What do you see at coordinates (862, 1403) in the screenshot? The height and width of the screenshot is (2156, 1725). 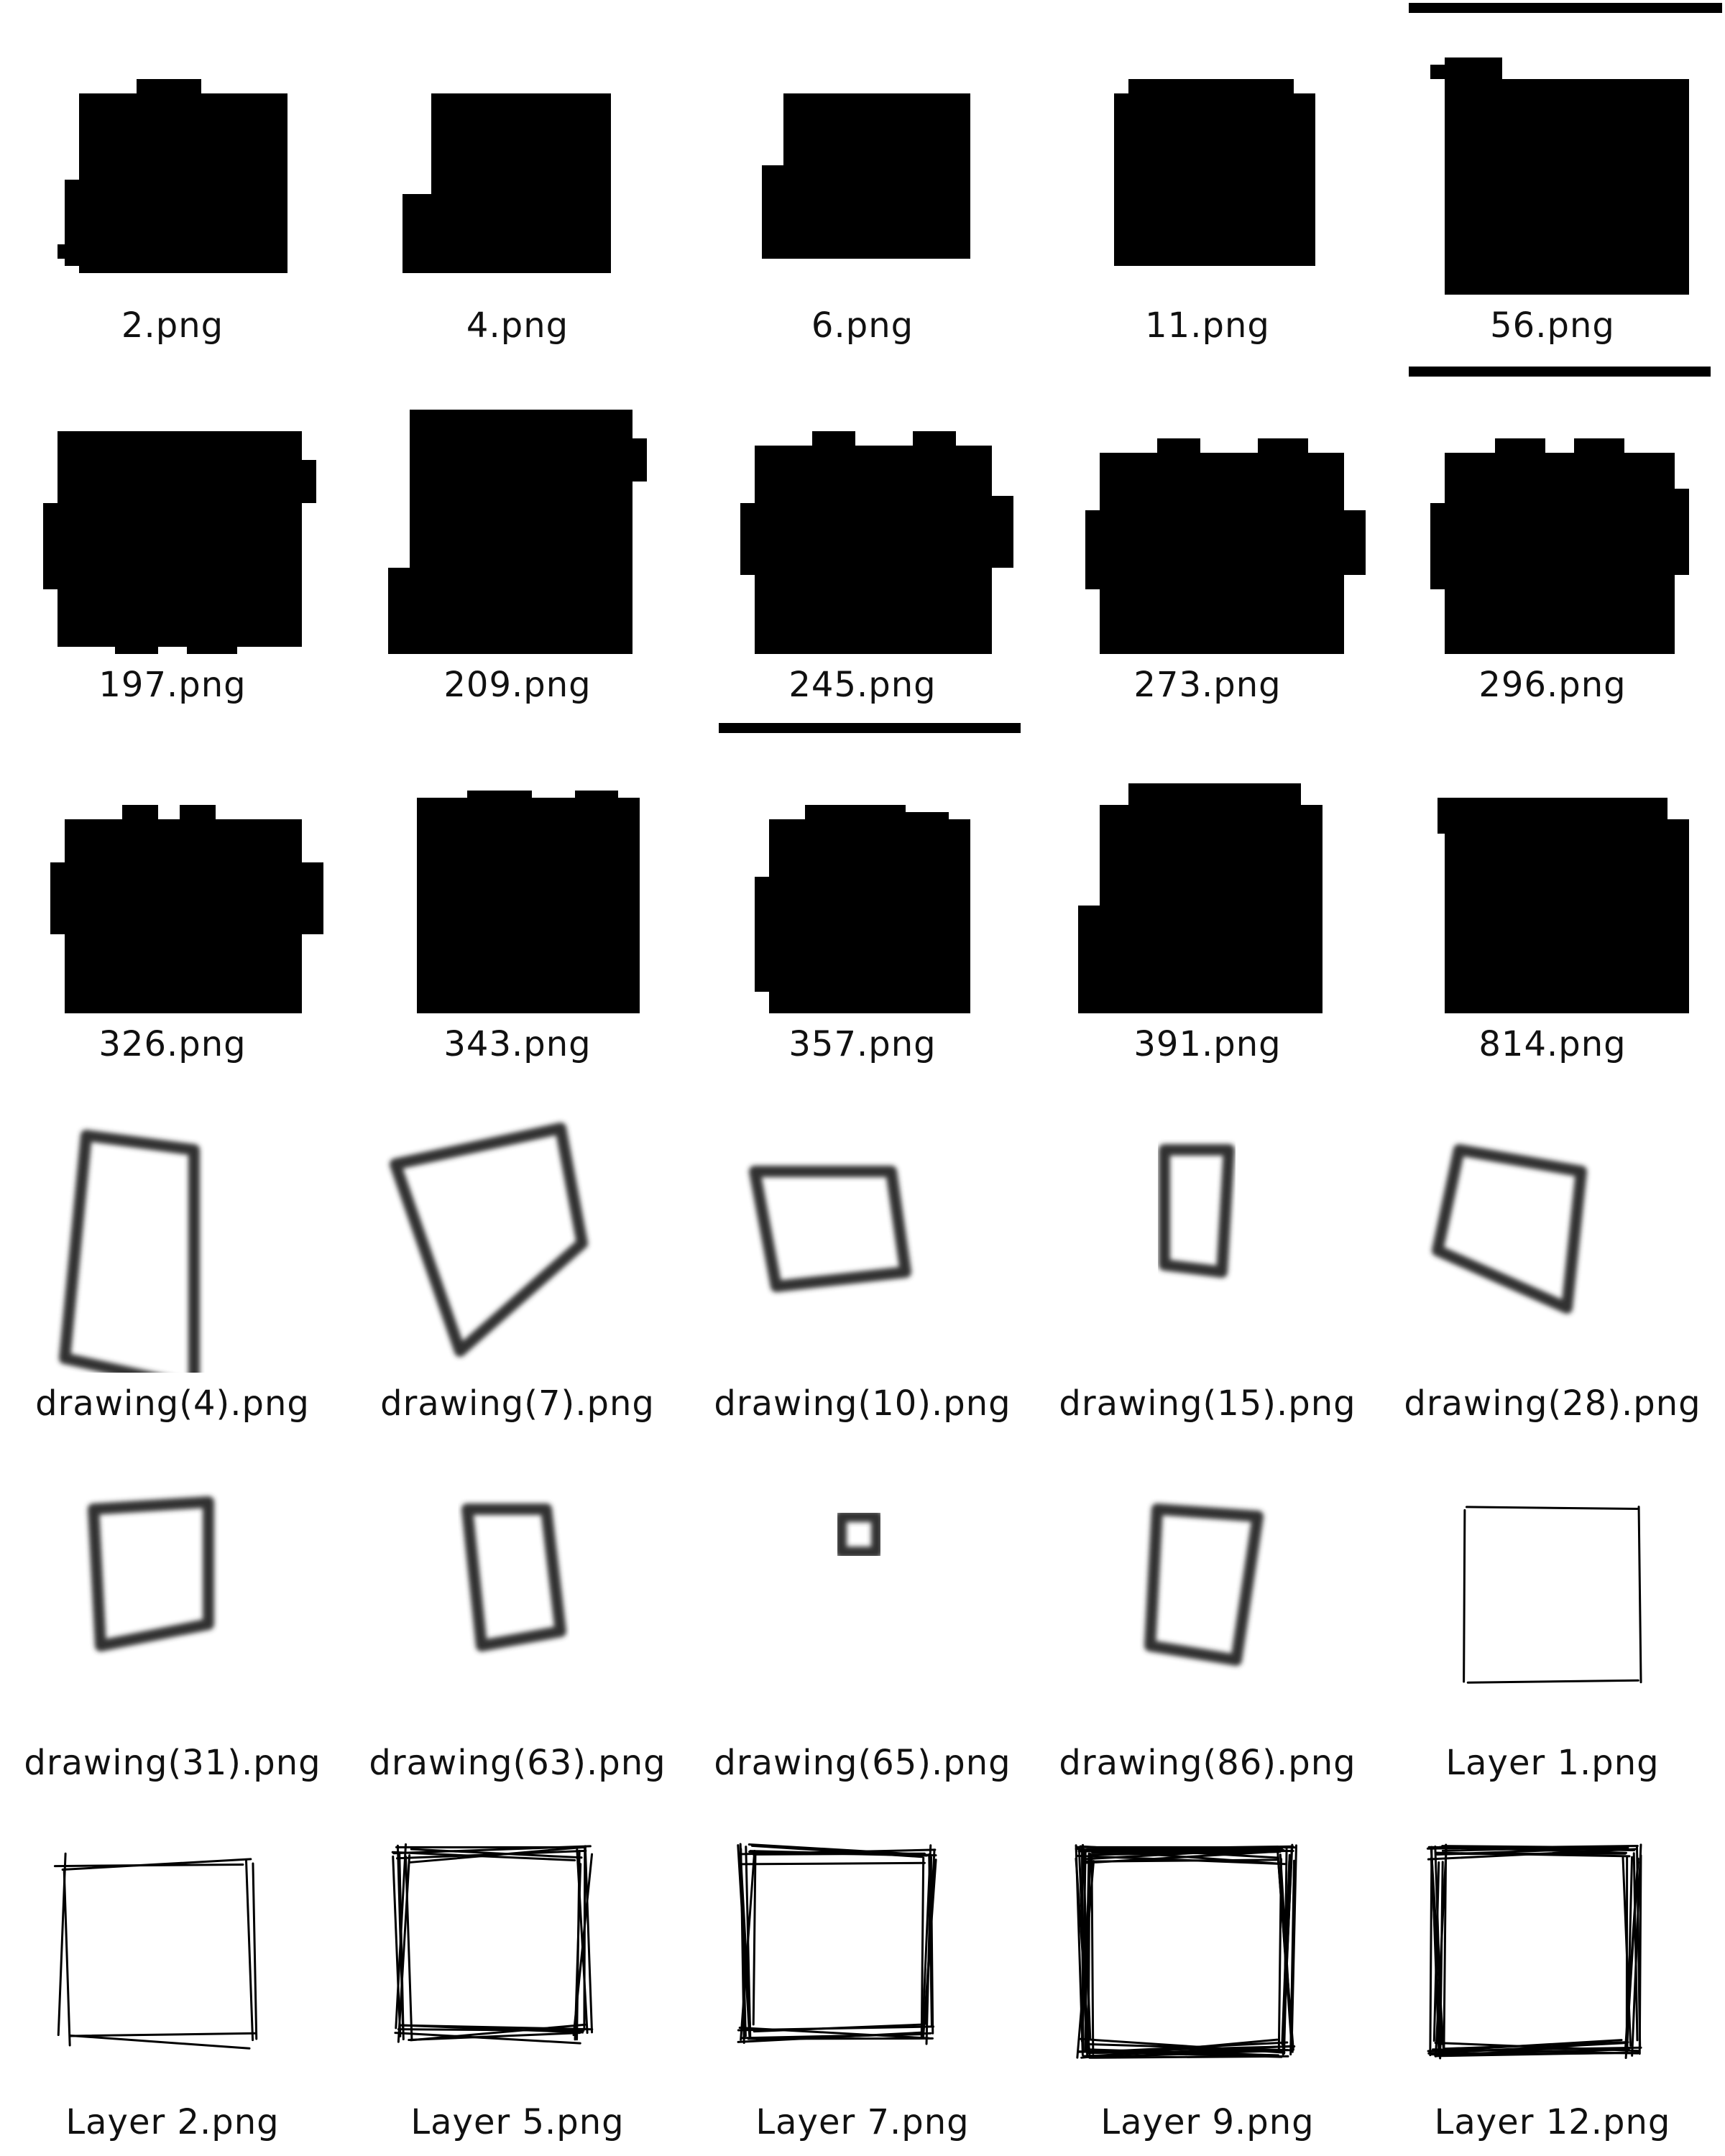 I see `thumbnail-filename: drawing(10).png` at bounding box center [862, 1403].